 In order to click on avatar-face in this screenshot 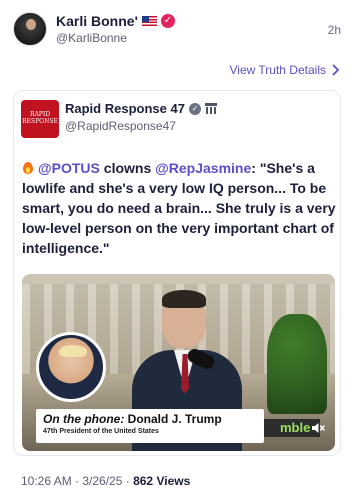, I will do `click(31, 24)`.